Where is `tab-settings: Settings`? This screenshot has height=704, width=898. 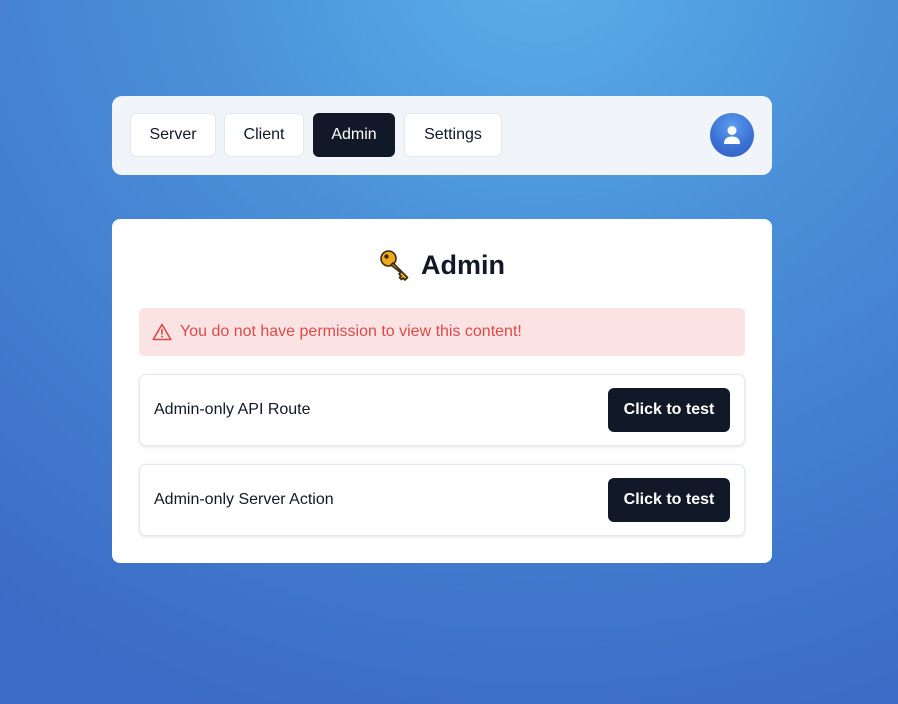 tab-settings: Settings is located at coordinates (453, 135).